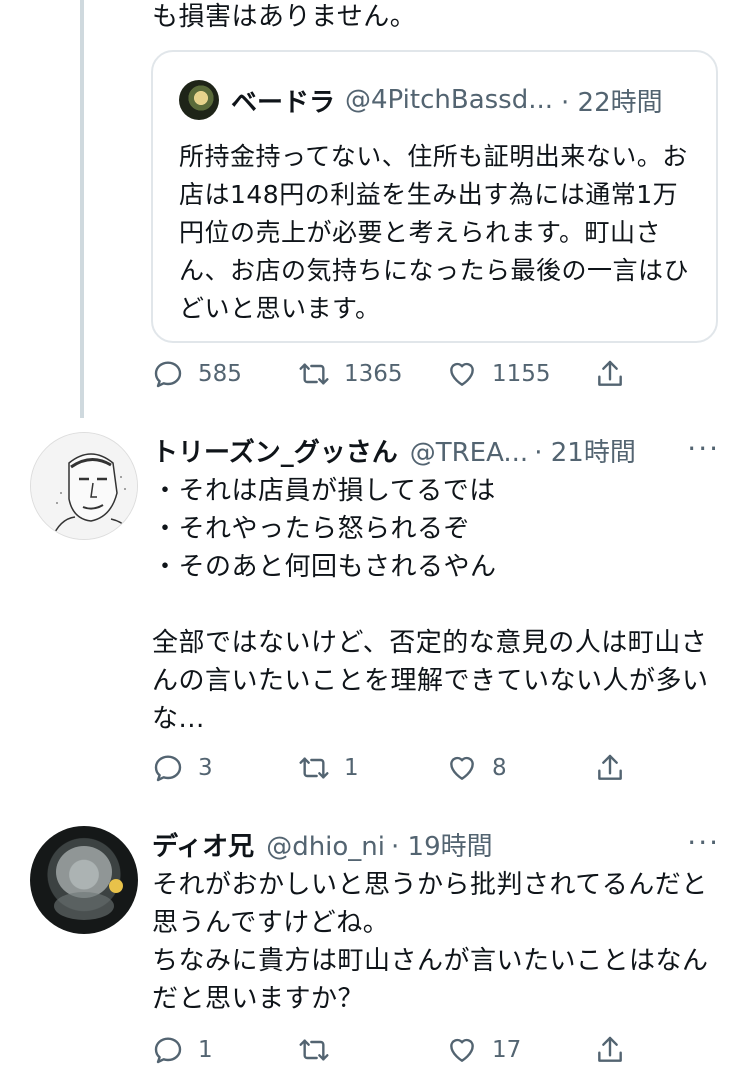  What do you see at coordinates (283, 100) in the screenshot?
I see `quoted-user-name: ベードラ` at bounding box center [283, 100].